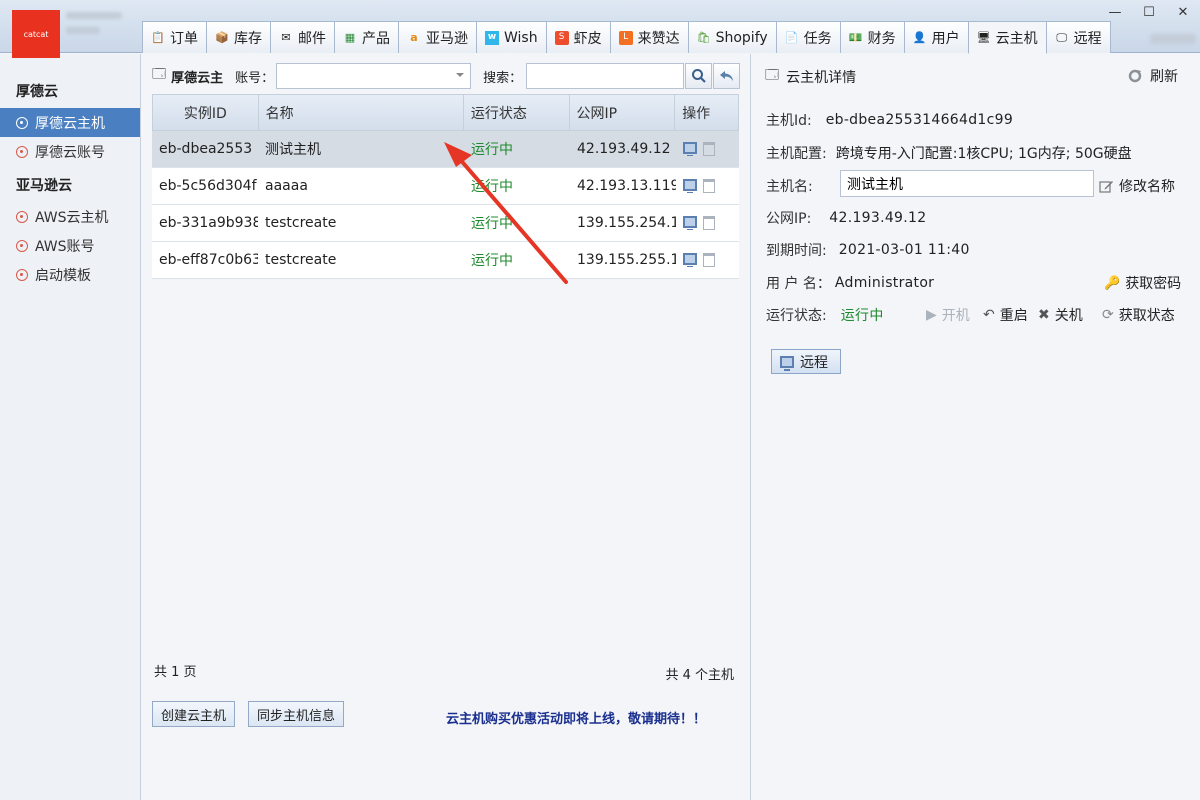  What do you see at coordinates (878, 218) in the screenshot?
I see `ip-value: 42.193.49.12` at bounding box center [878, 218].